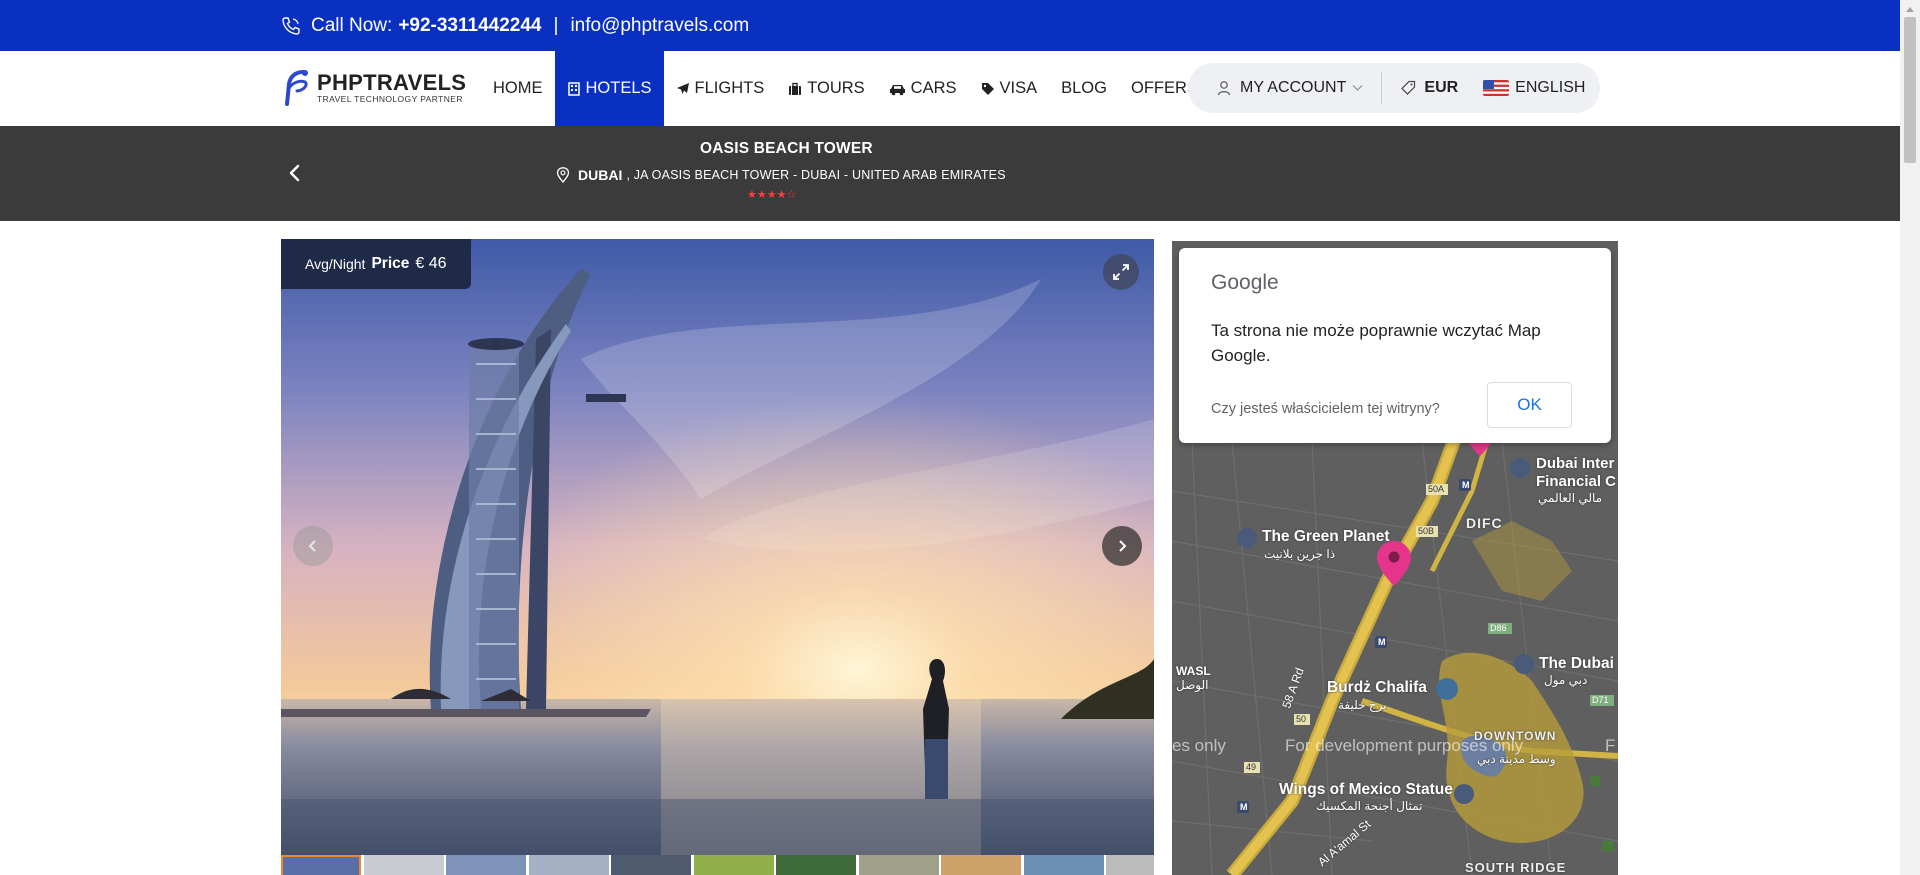  I want to click on phone-icon, so click(291, 26).